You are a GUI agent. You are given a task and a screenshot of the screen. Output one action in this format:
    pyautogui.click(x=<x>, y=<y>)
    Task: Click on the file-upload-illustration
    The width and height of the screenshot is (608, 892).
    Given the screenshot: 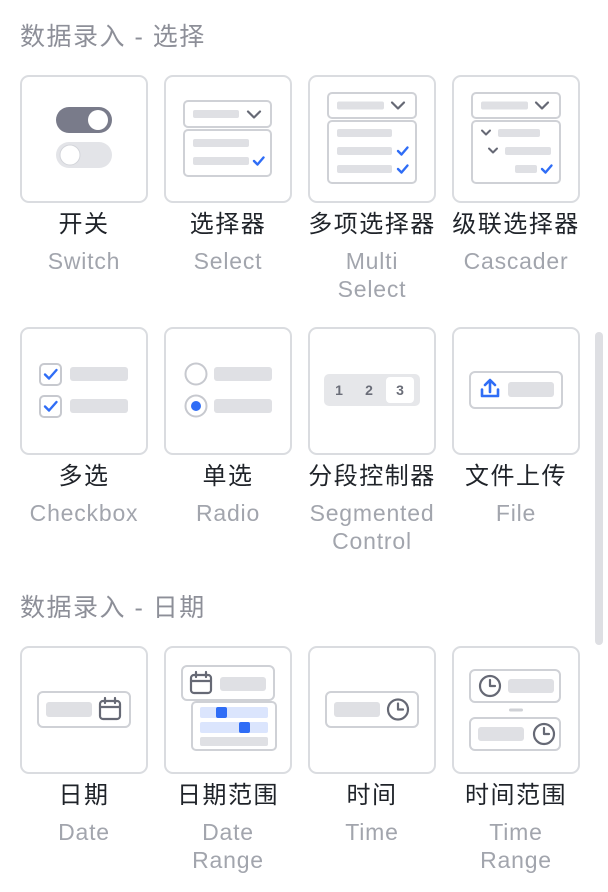 What is the action you would take?
    pyautogui.click(x=516, y=390)
    